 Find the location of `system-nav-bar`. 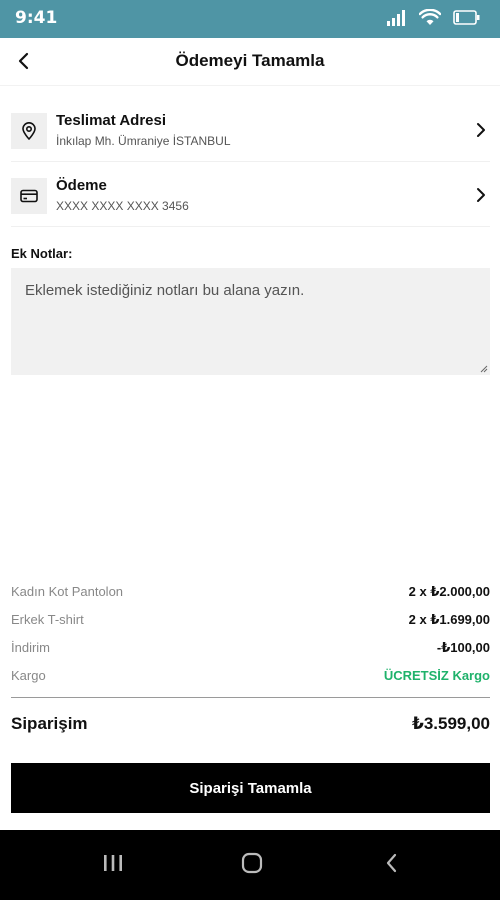

system-nav-bar is located at coordinates (250, 865).